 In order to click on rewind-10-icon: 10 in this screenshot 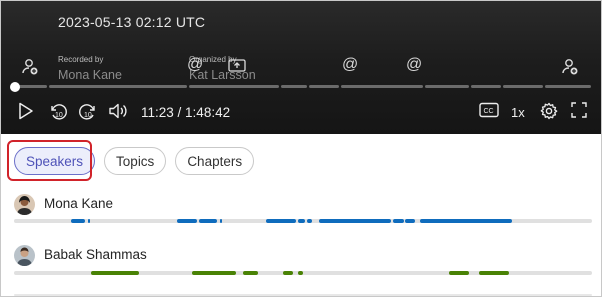, I will do `click(59, 112)`.